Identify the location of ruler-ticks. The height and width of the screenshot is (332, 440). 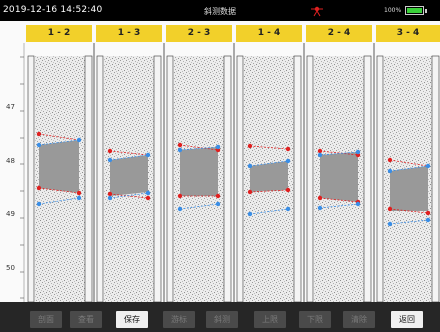
(22, 172).